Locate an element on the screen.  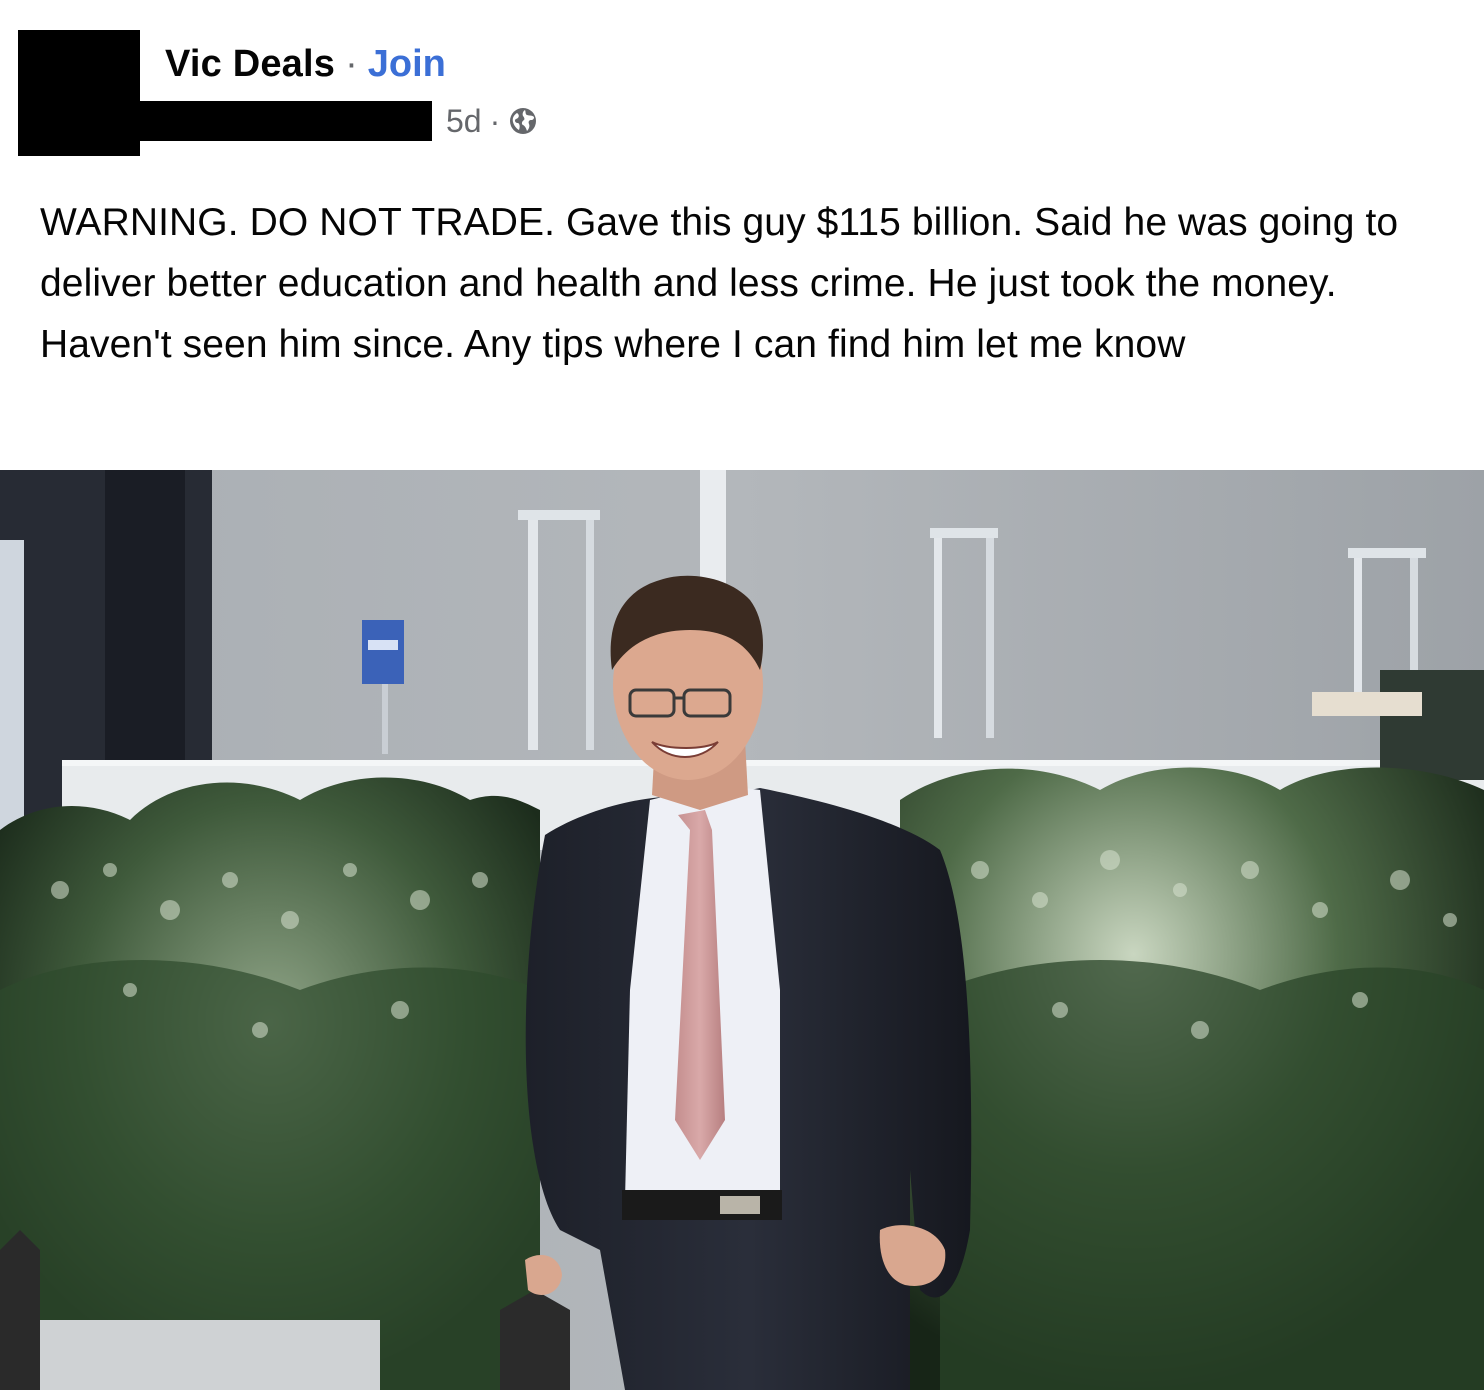
redacted-avatar is located at coordinates (79, 93).